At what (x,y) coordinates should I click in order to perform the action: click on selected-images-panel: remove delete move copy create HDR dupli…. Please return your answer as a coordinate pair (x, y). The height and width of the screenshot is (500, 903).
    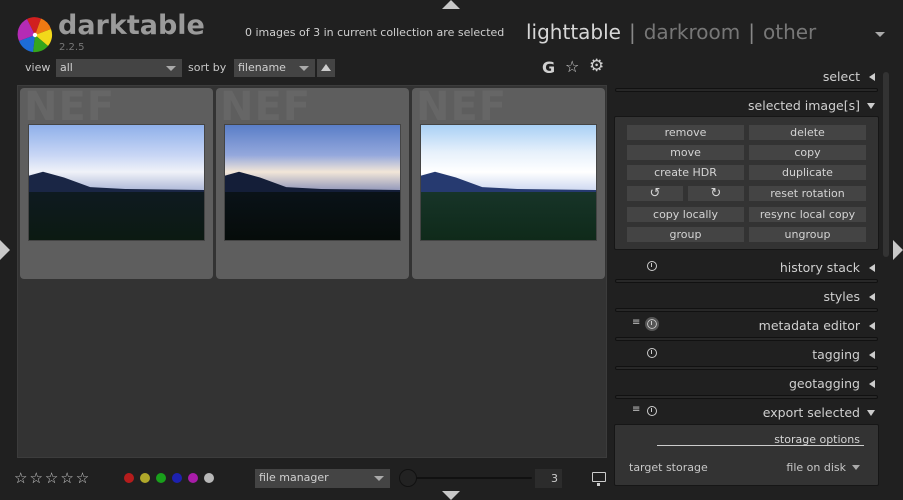
    Looking at the image, I should click on (746, 183).